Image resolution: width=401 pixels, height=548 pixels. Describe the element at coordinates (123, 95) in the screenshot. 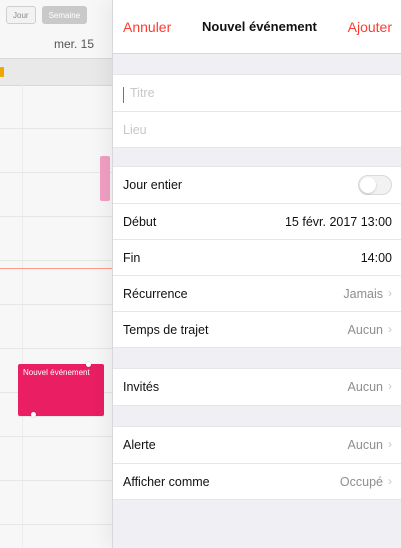

I see `text-caret` at that location.